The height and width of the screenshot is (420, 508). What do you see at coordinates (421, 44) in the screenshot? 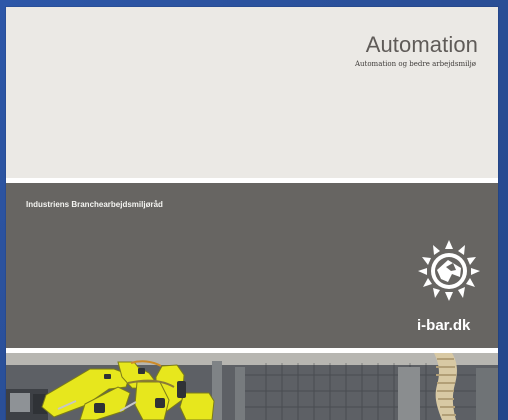
I see `document-title: Automation` at bounding box center [421, 44].